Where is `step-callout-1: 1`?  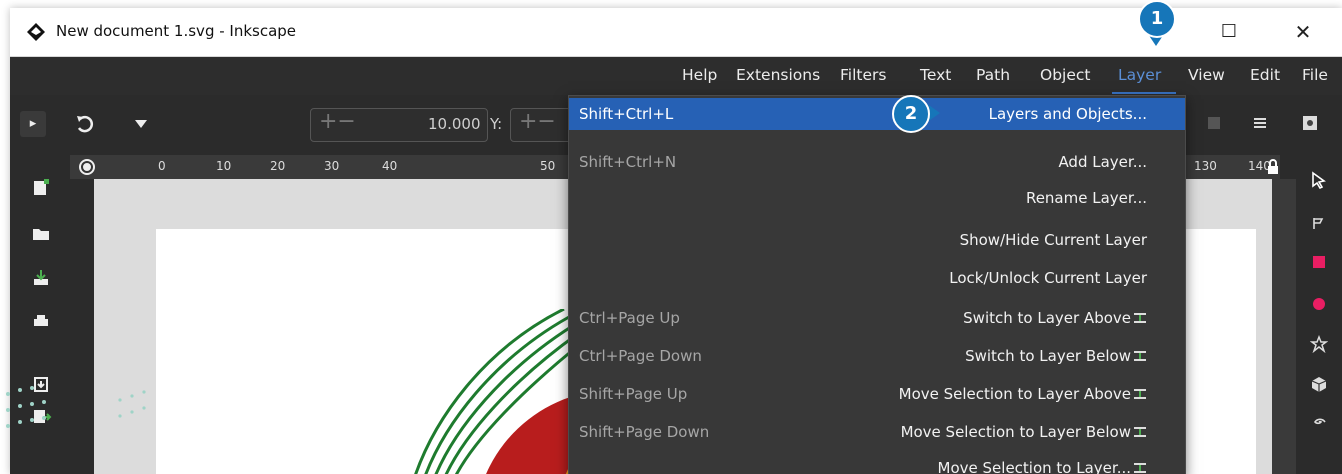 step-callout-1: 1 is located at coordinates (1157, 19).